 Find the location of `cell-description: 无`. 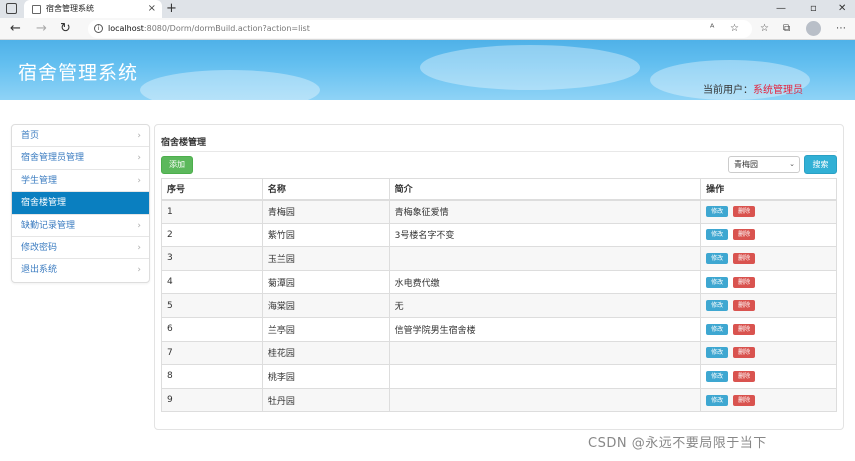

cell-description: 无 is located at coordinates (545, 305).